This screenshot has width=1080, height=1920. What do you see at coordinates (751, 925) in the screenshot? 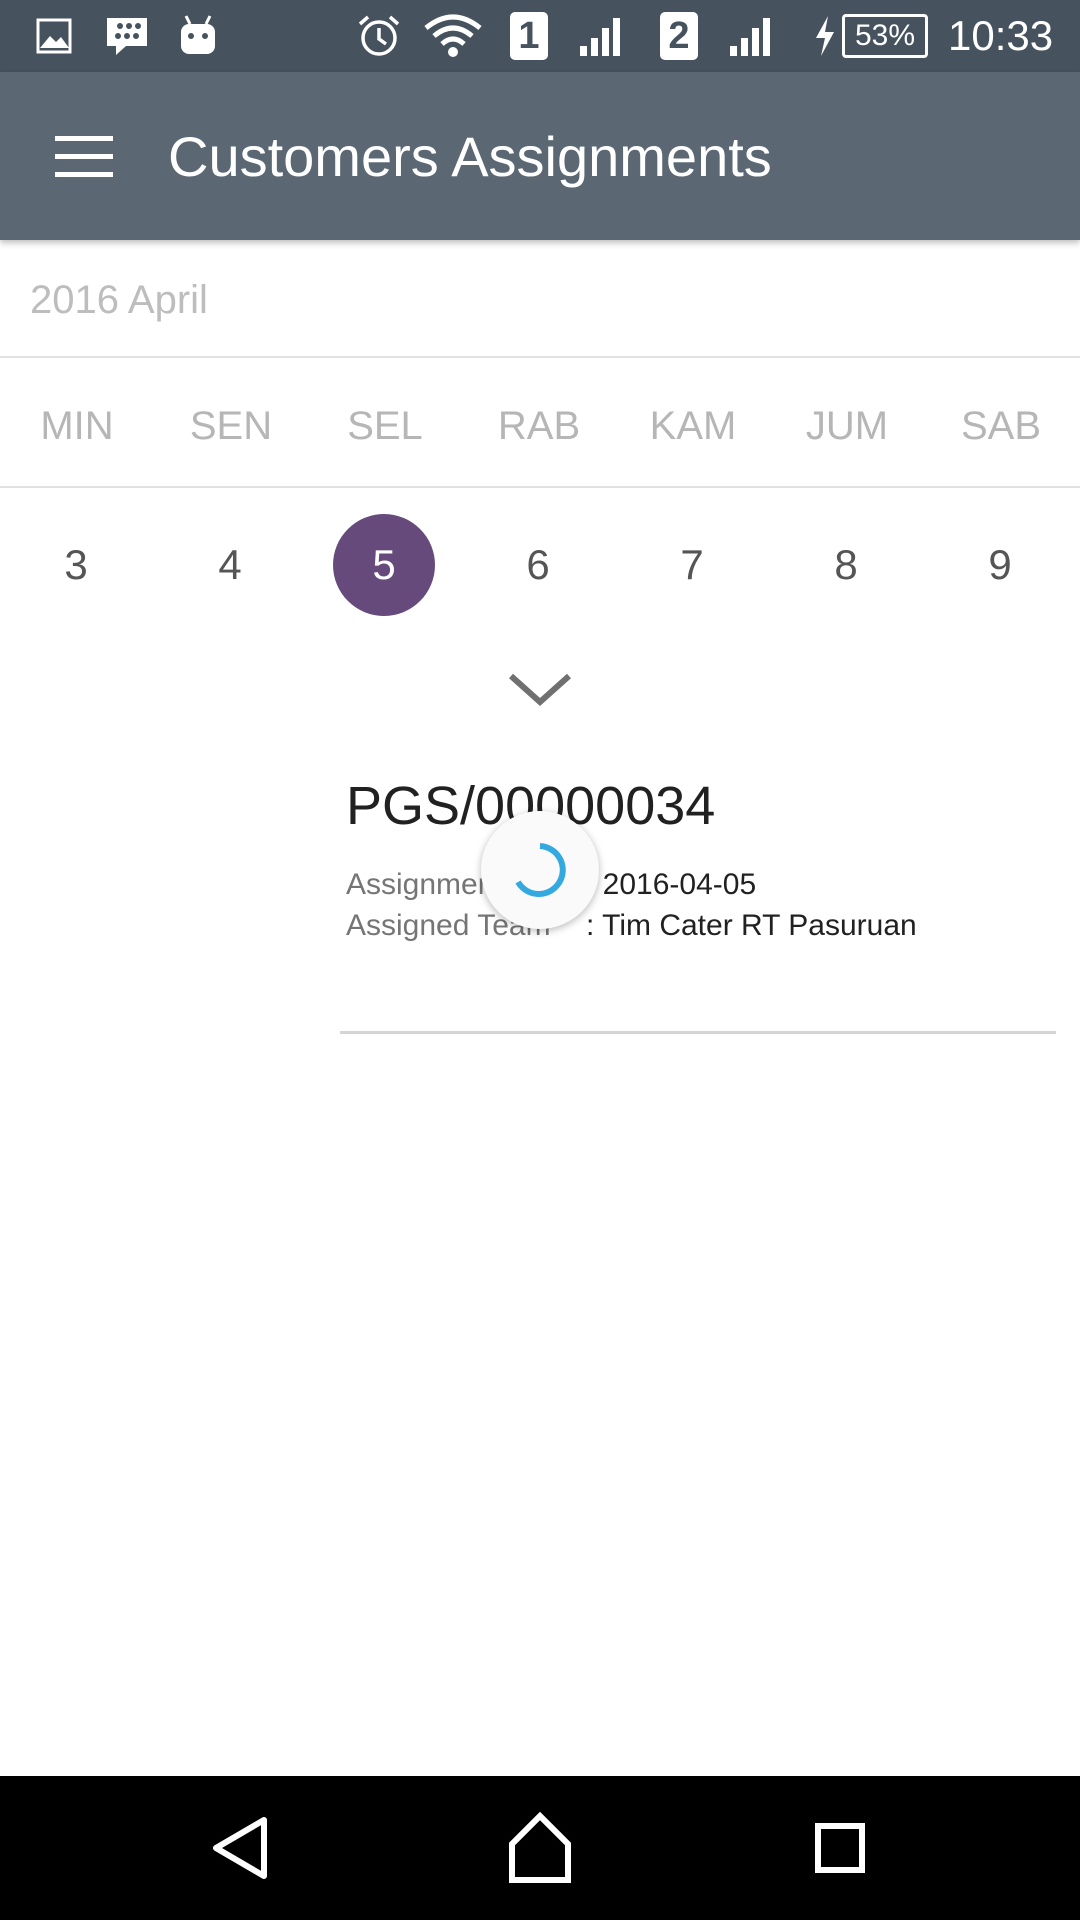
I see `assigned-team-value: : Tim Cater RT Pasuruan` at bounding box center [751, 925].